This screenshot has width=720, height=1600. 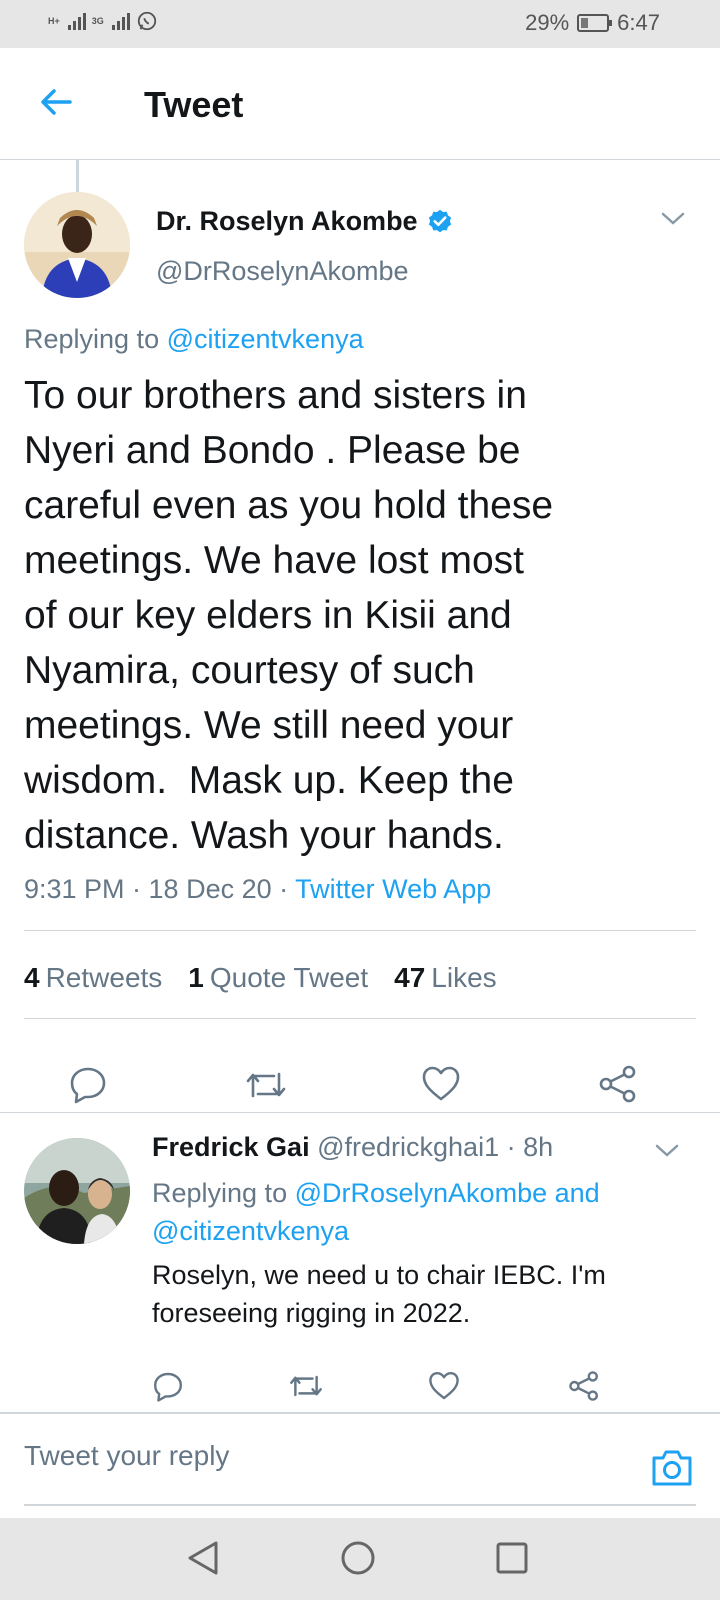 I want to click on reply-header: Fredrick Gai @fredrickghai1 · 8h, so click(x=352, y=1147).